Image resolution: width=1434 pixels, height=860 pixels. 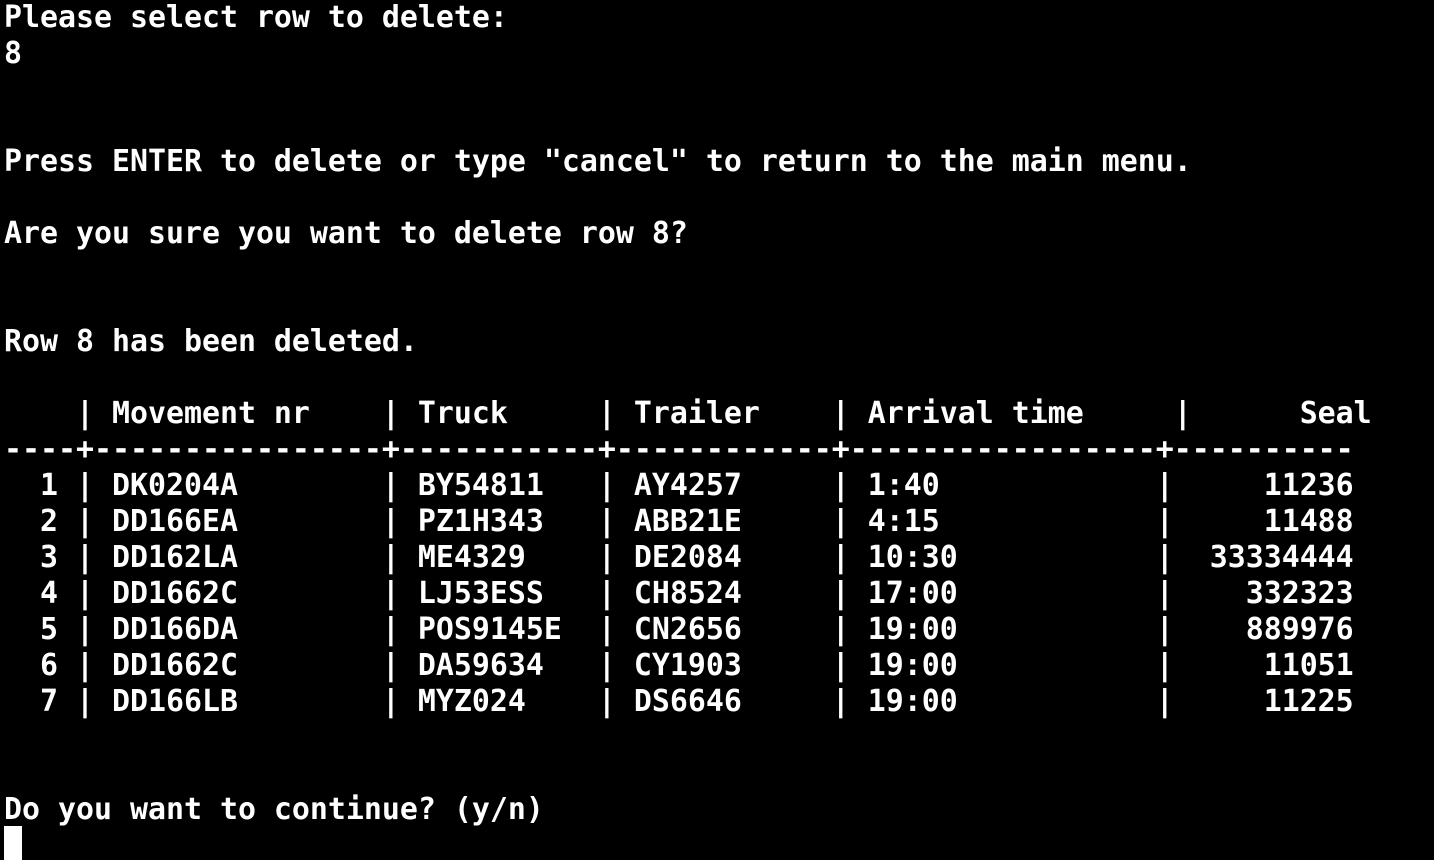 What do you see at coordinates (13, 53) in the screenshot?
I see `row-input-value: 8` at bounding box center [13, 53].